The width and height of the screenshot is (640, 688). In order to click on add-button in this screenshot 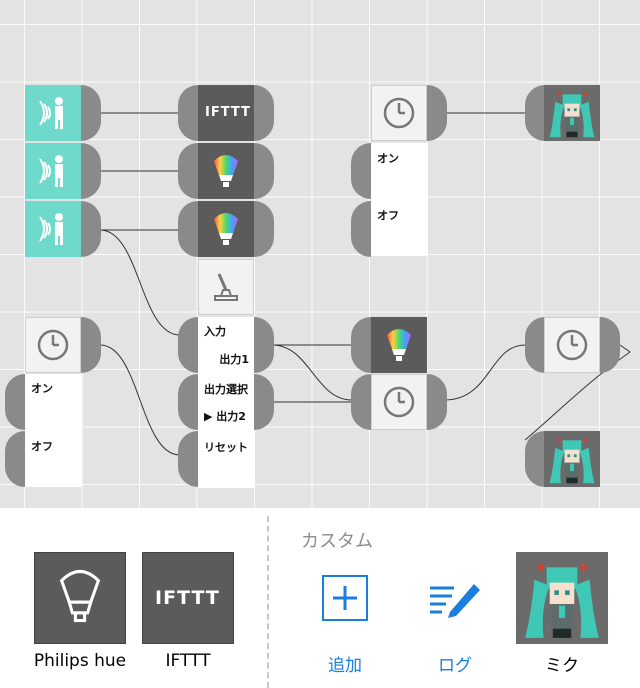, I will do `click(345, 598)`.